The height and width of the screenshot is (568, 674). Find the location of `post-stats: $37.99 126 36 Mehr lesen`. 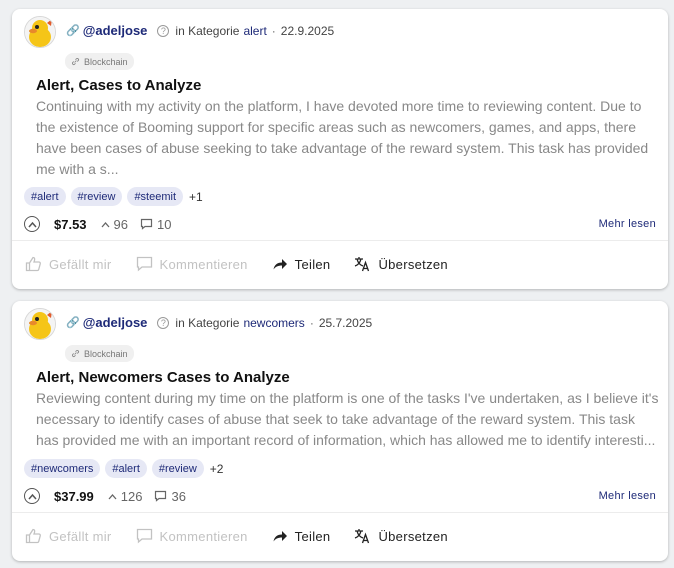

post-stats: $37.99 126 36 Mehr lesen is located at coordinates (340, 496).